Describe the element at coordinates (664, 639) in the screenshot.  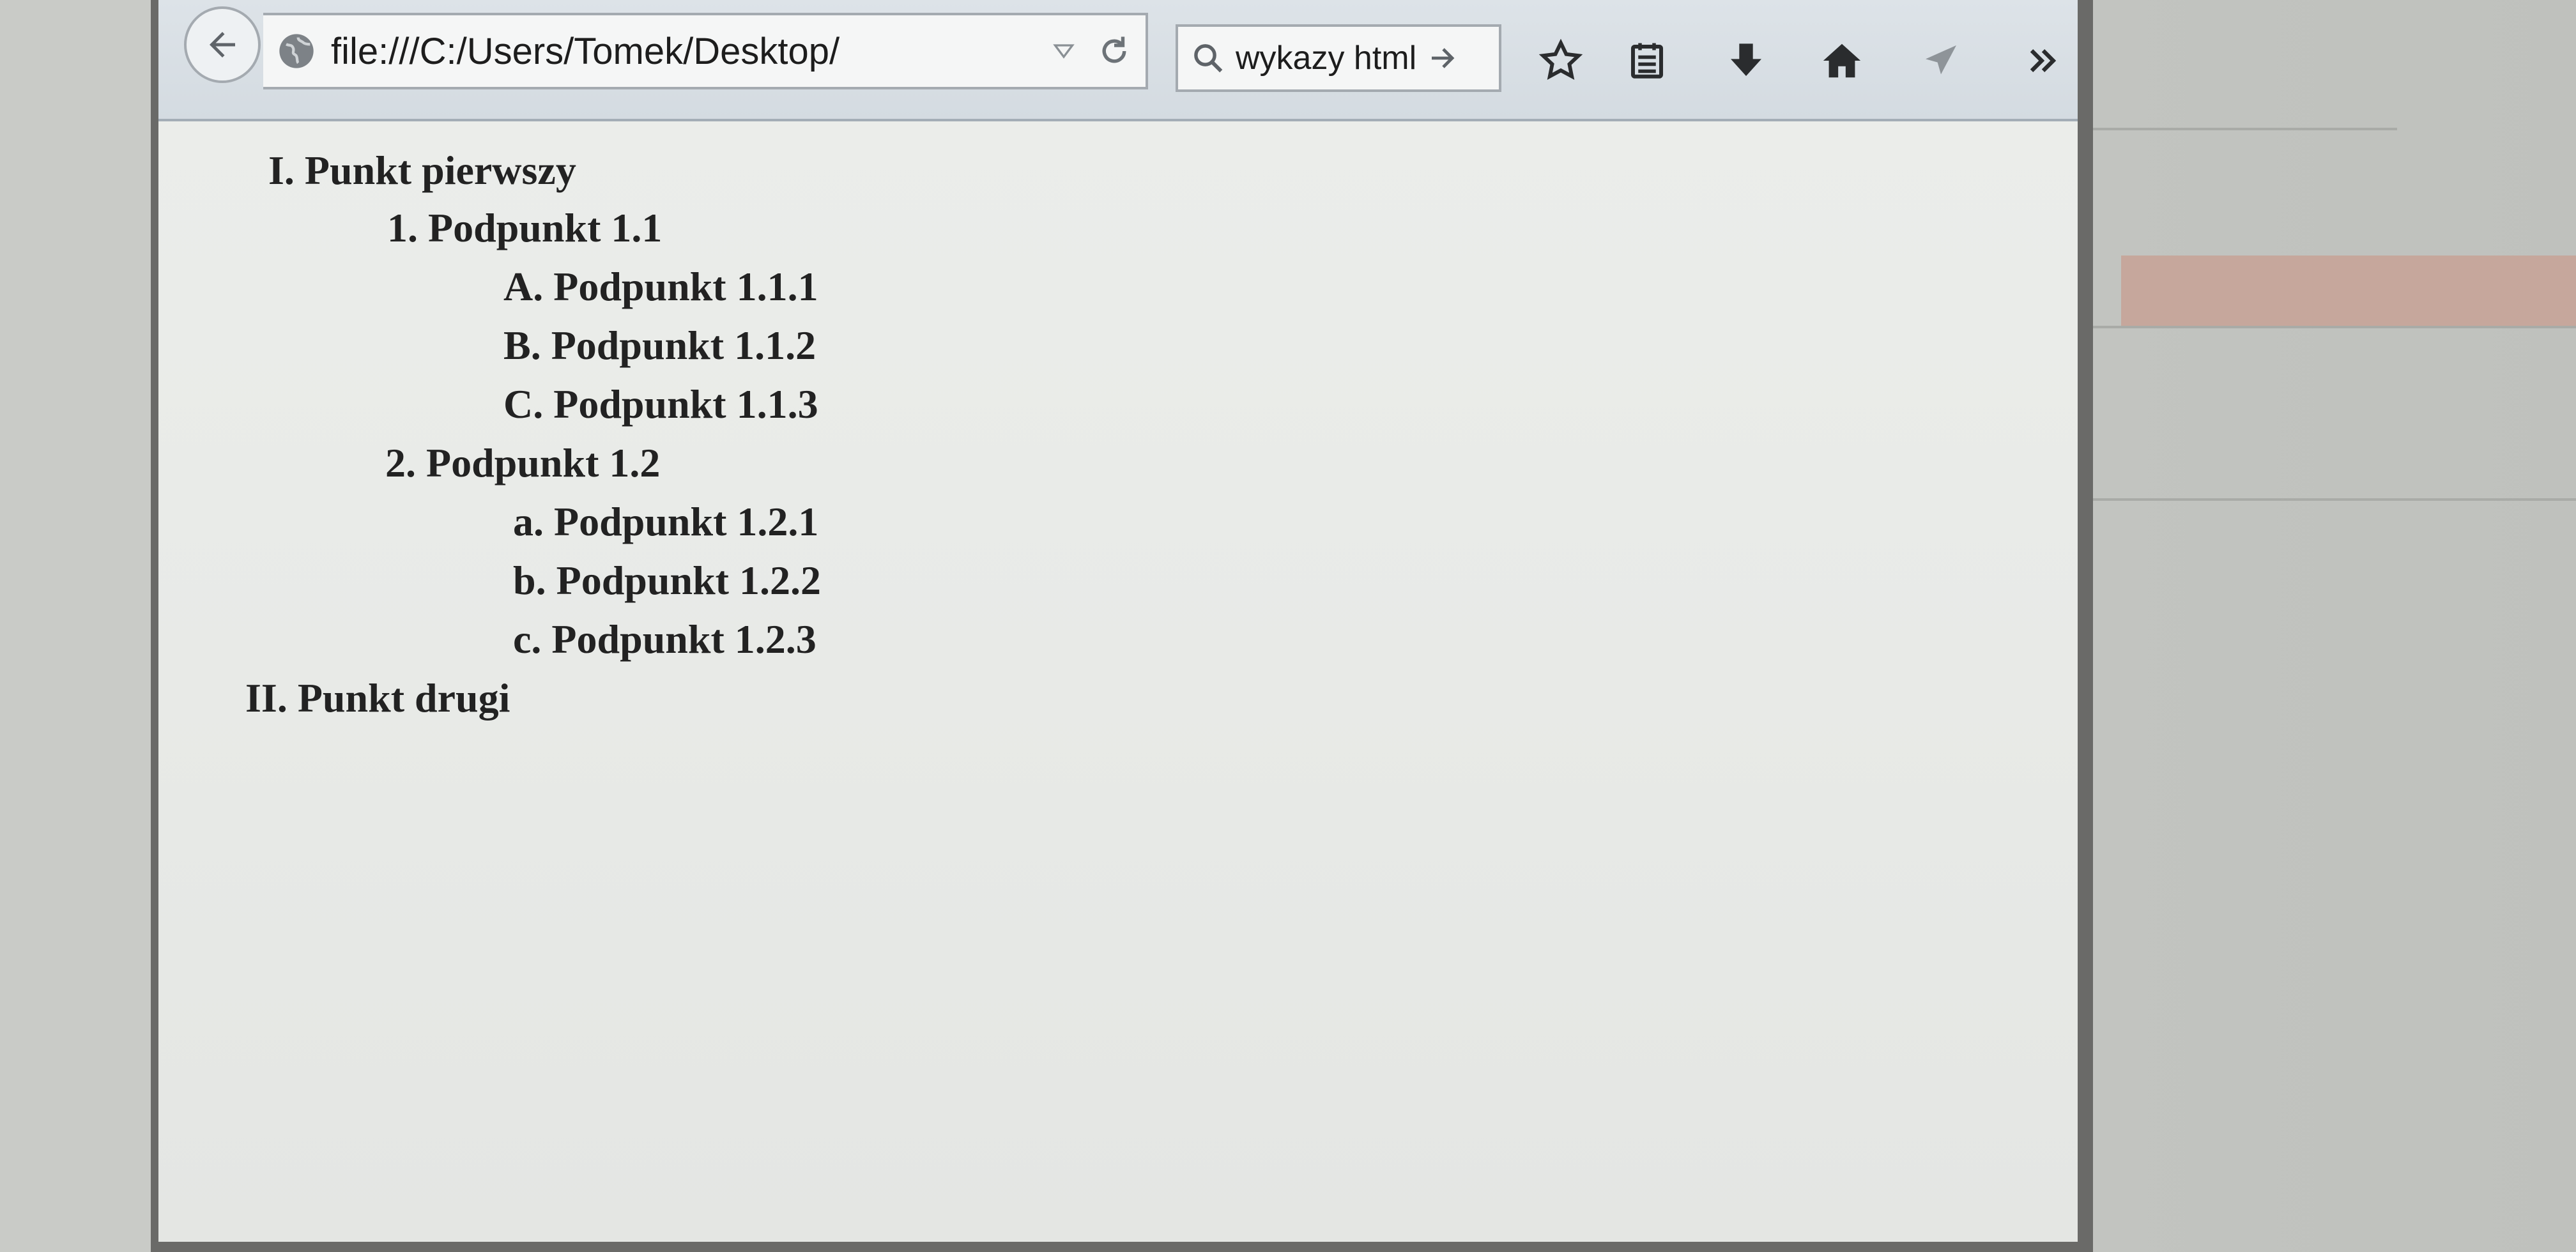
I see `list-item-level-3: c. Podpunkt 1.2.3` at that location.